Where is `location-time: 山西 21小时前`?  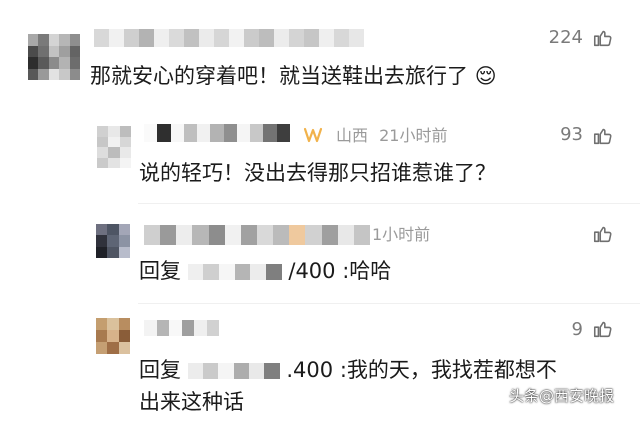 location-time: 山西 21小时前 is located at coordinates (391, 136).